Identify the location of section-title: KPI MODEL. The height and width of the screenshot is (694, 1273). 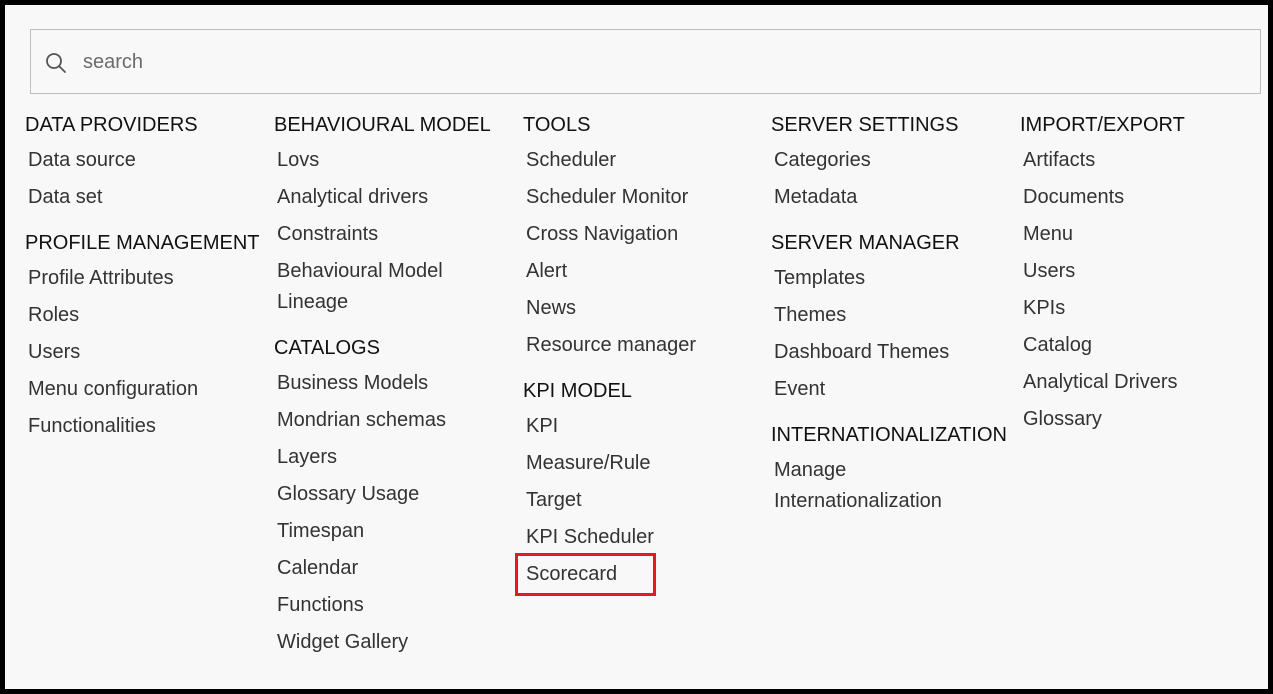
(577, 391).